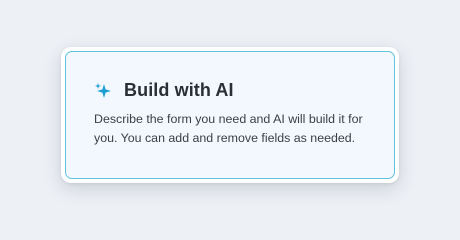 This screenshot has height=240, width=460. I want to click on card-header: Build with AI, so click(232, 90).